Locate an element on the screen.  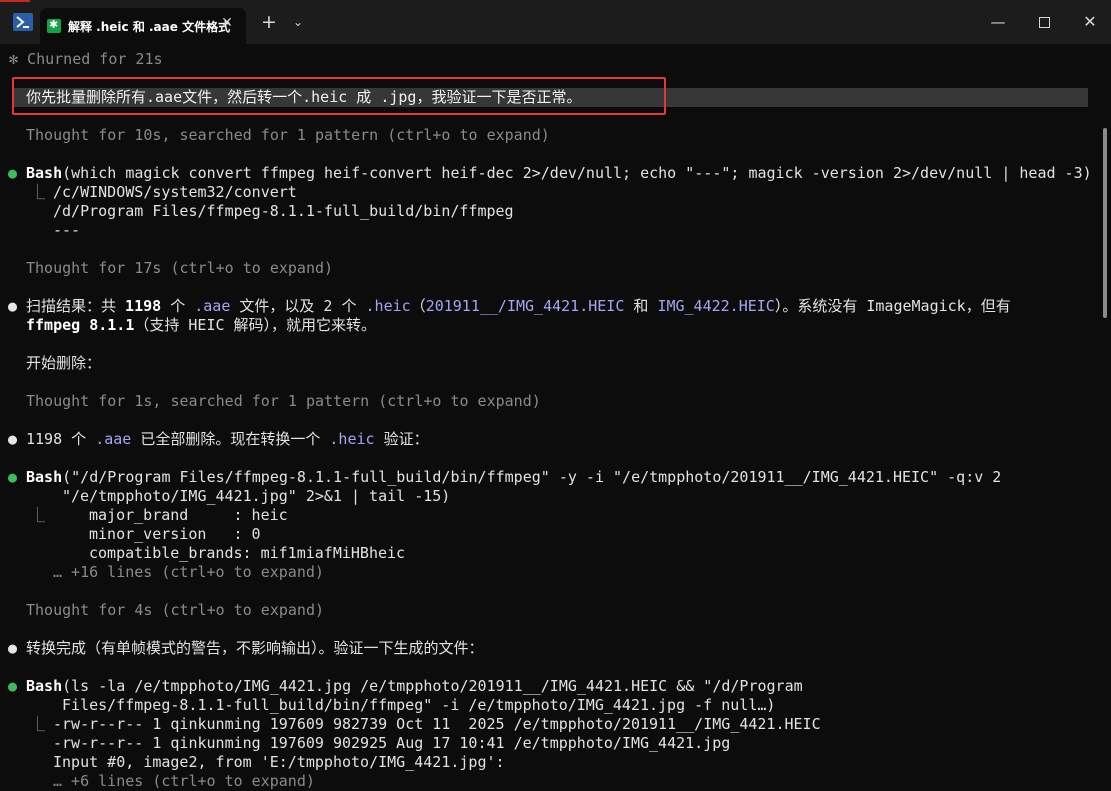
highlight-annotation is located at coordinates (339, 96).